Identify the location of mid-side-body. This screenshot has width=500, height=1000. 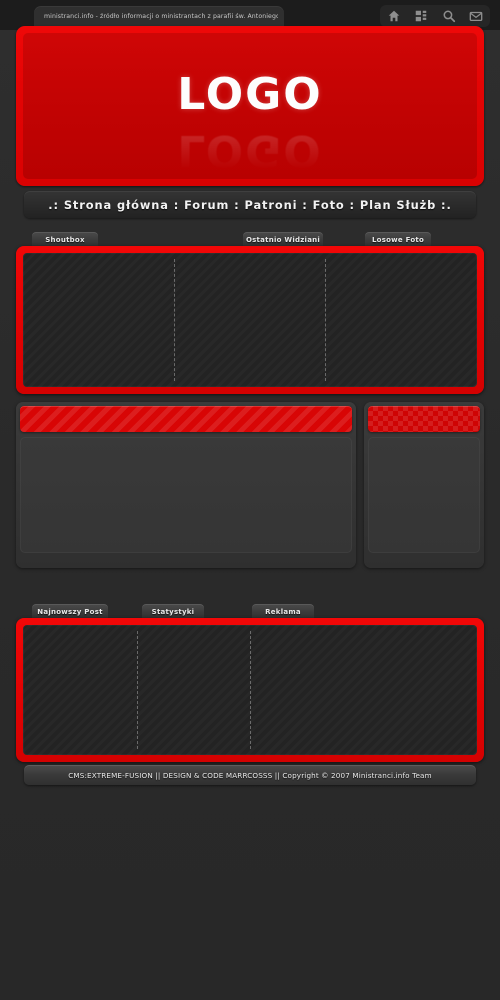
(424, 495).